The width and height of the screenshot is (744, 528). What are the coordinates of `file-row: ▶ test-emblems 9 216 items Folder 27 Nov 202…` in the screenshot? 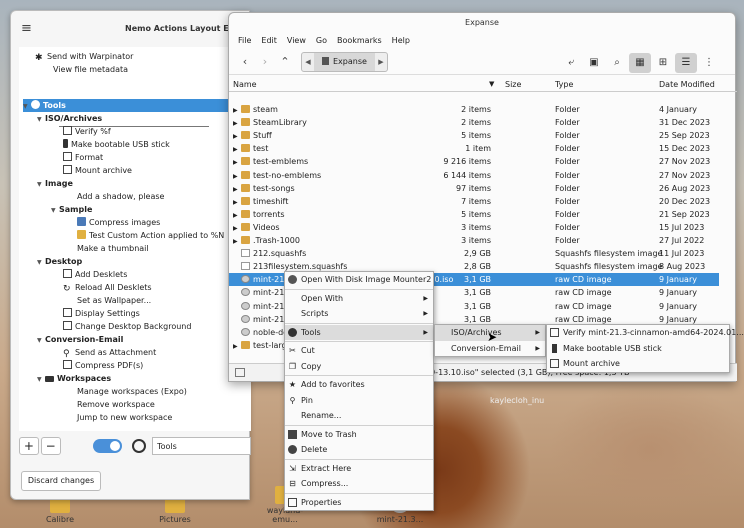 It's located at (474, 161).